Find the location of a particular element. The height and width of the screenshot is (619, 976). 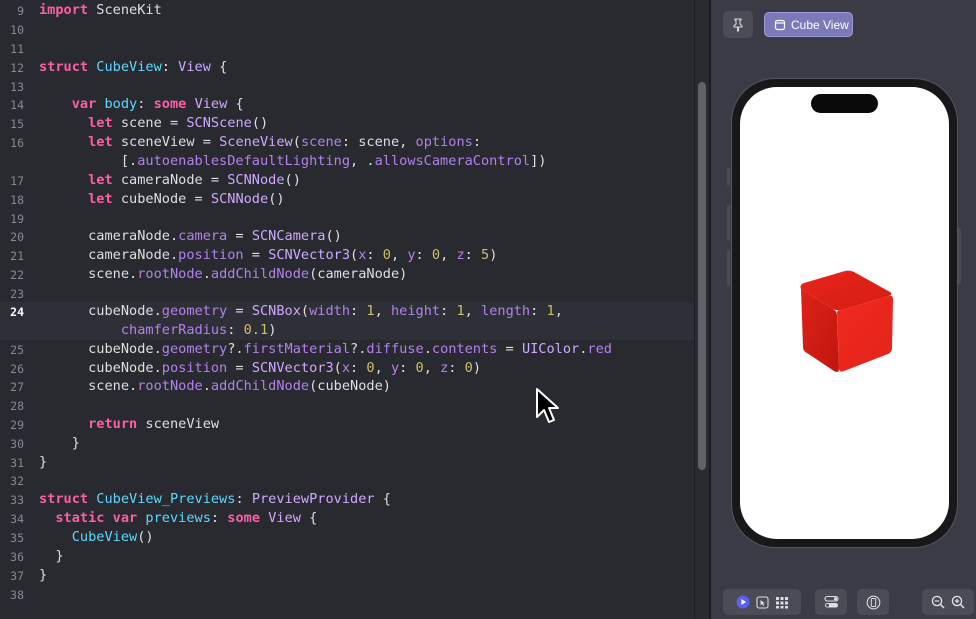

line-number: 17 is located at coordinates (17, 181).